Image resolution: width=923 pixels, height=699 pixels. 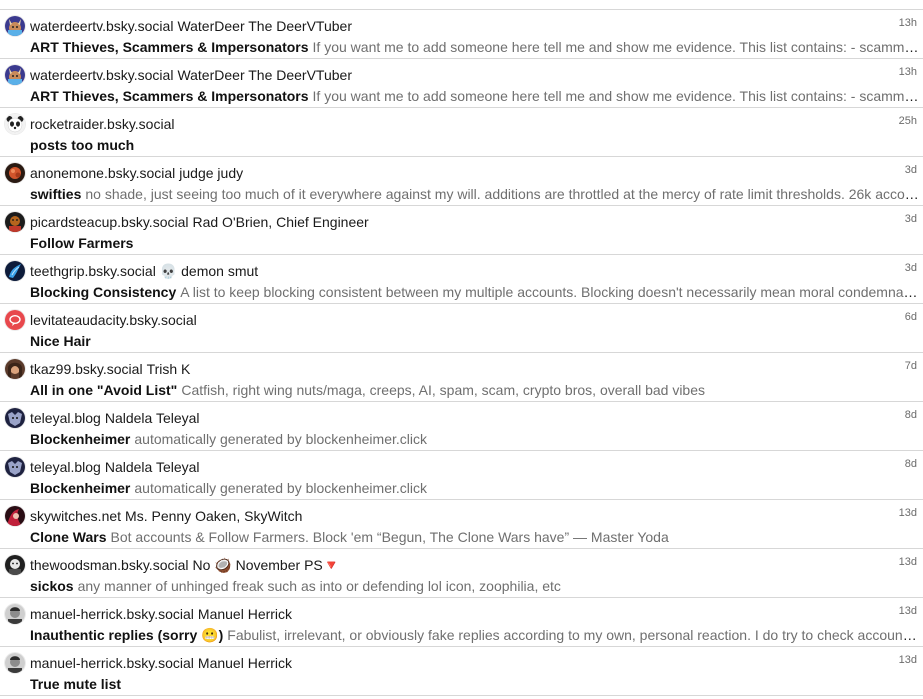 What do you see at coordinates (81, 243) in the screenshot?
I see `list-name: Follow Farmers` at bounding box center [81, 243].